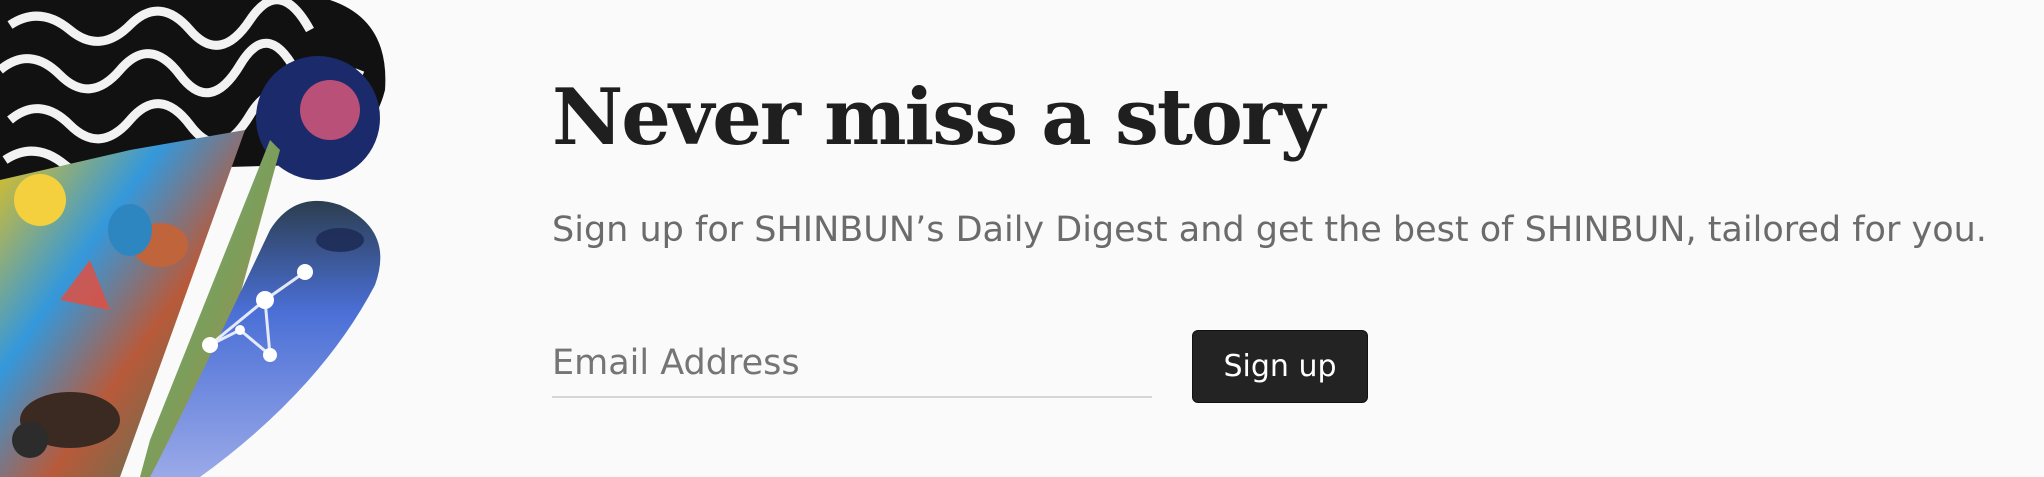 Image resolution: width=2044 pixels, height=477 pixels. I want to click on page-title: Never miss a story, so click(938, 117).